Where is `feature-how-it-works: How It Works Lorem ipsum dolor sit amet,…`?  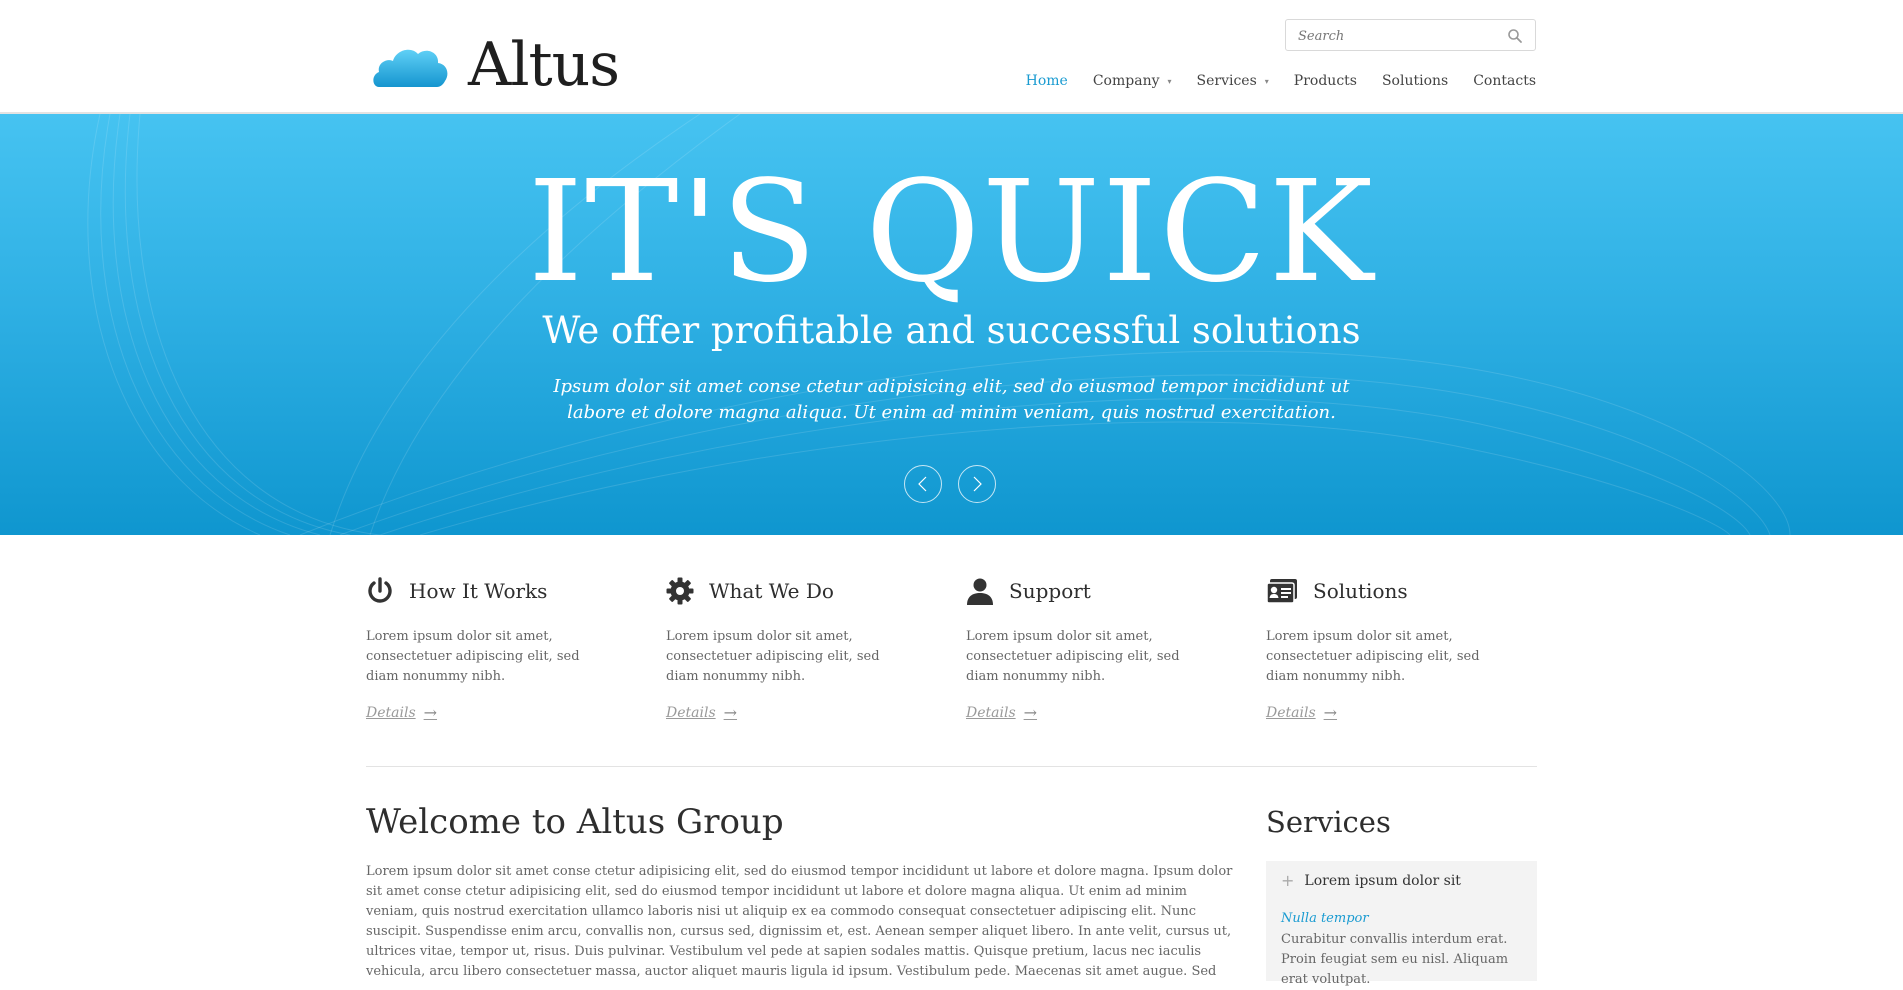 feature-how-it-works: How It Works Lorem ipsum dolor sit amet,… is located at coordinates (491, 649).